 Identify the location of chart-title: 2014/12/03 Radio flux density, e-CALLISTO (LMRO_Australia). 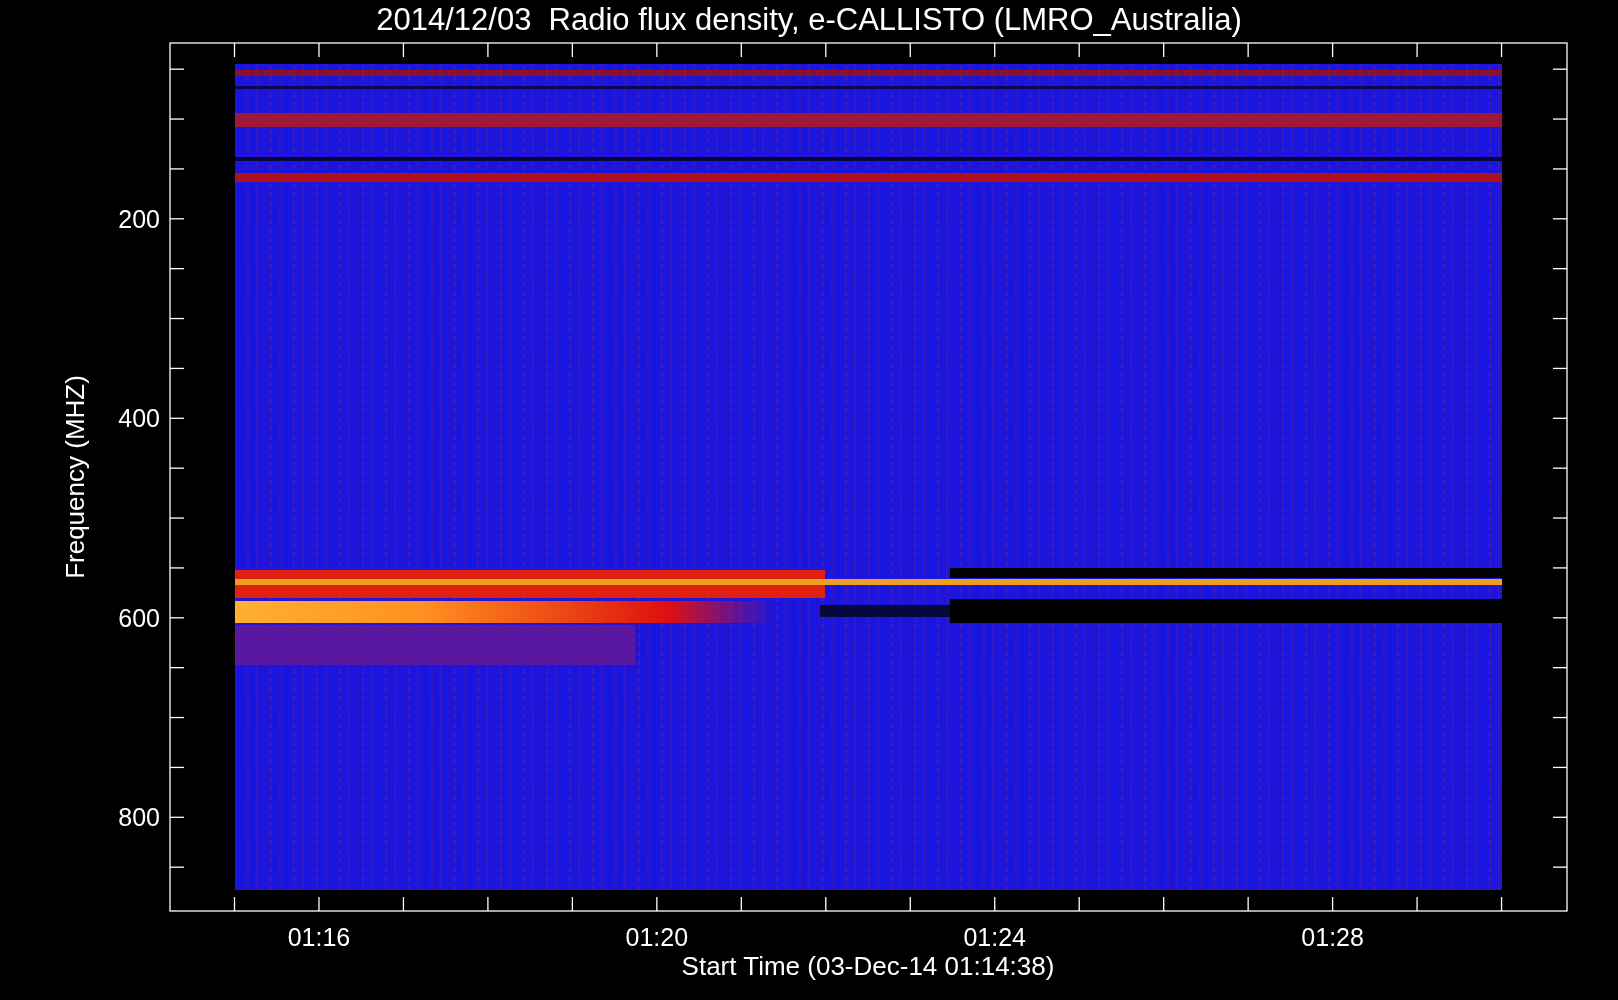
(809, 19).